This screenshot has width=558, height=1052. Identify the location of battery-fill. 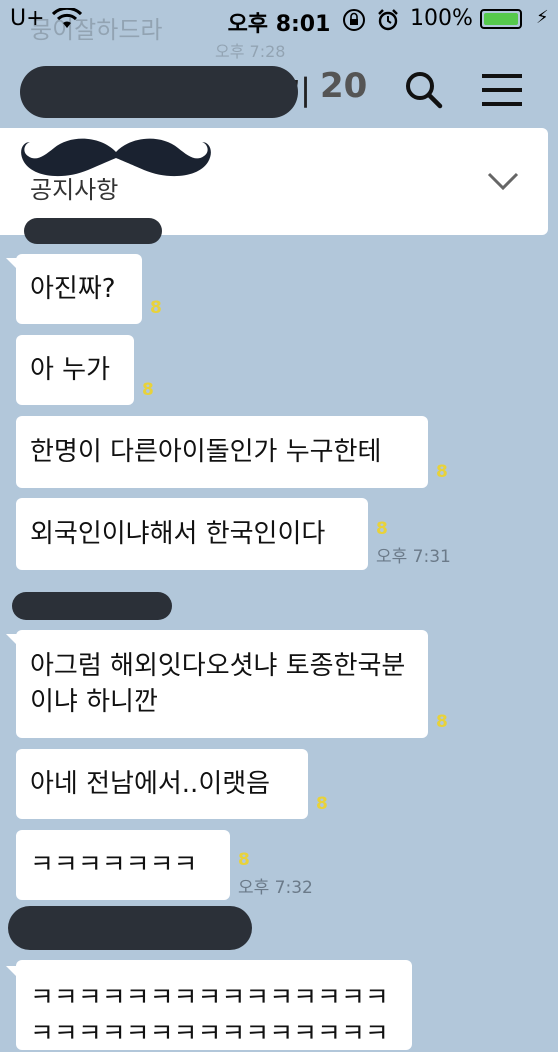
(501, 19).